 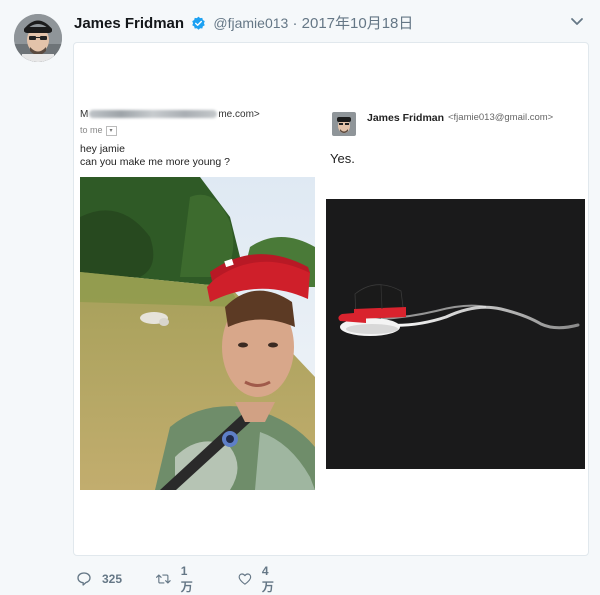 What do you see at coordinates (163, 579) in the screenshot?
I see `retweet-icon` at bounding box center [163, 579].